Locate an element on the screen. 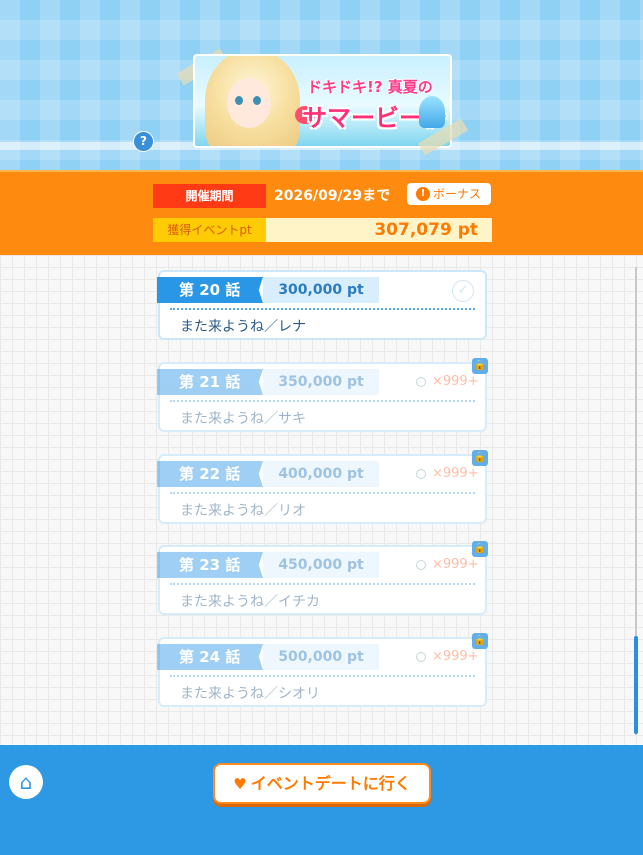 Image resolution: width=643 pixels, height=855 pixels. scrollbar-thumb is located at coordinates (636, 685).